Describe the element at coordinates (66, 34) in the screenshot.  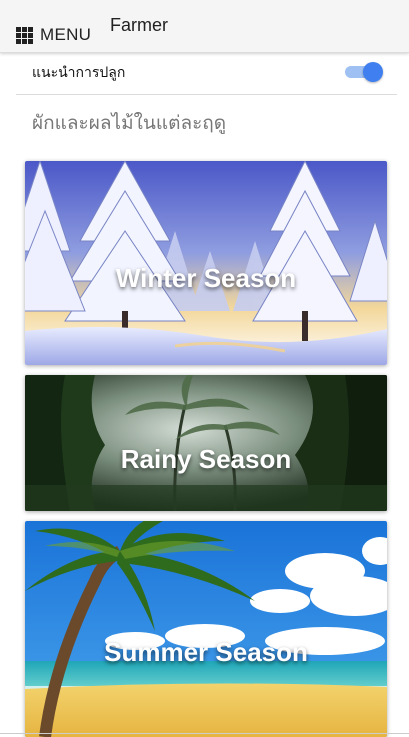
I see `menu-label: MENU` at that location.